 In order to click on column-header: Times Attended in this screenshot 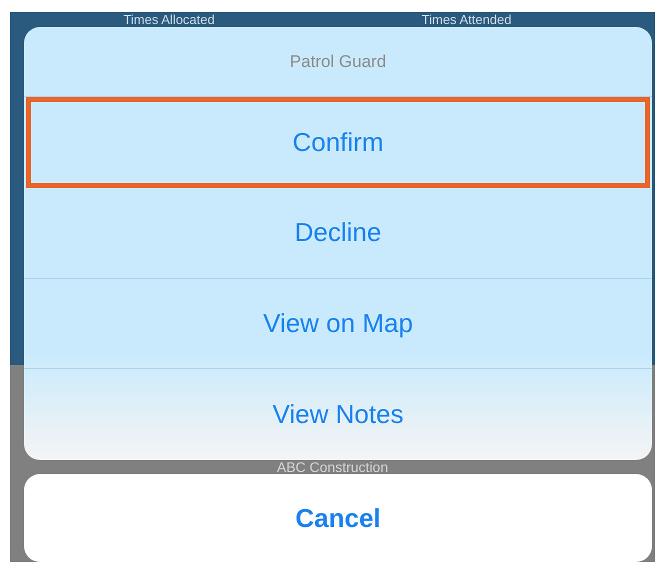, I will do `click(467, 19)`.